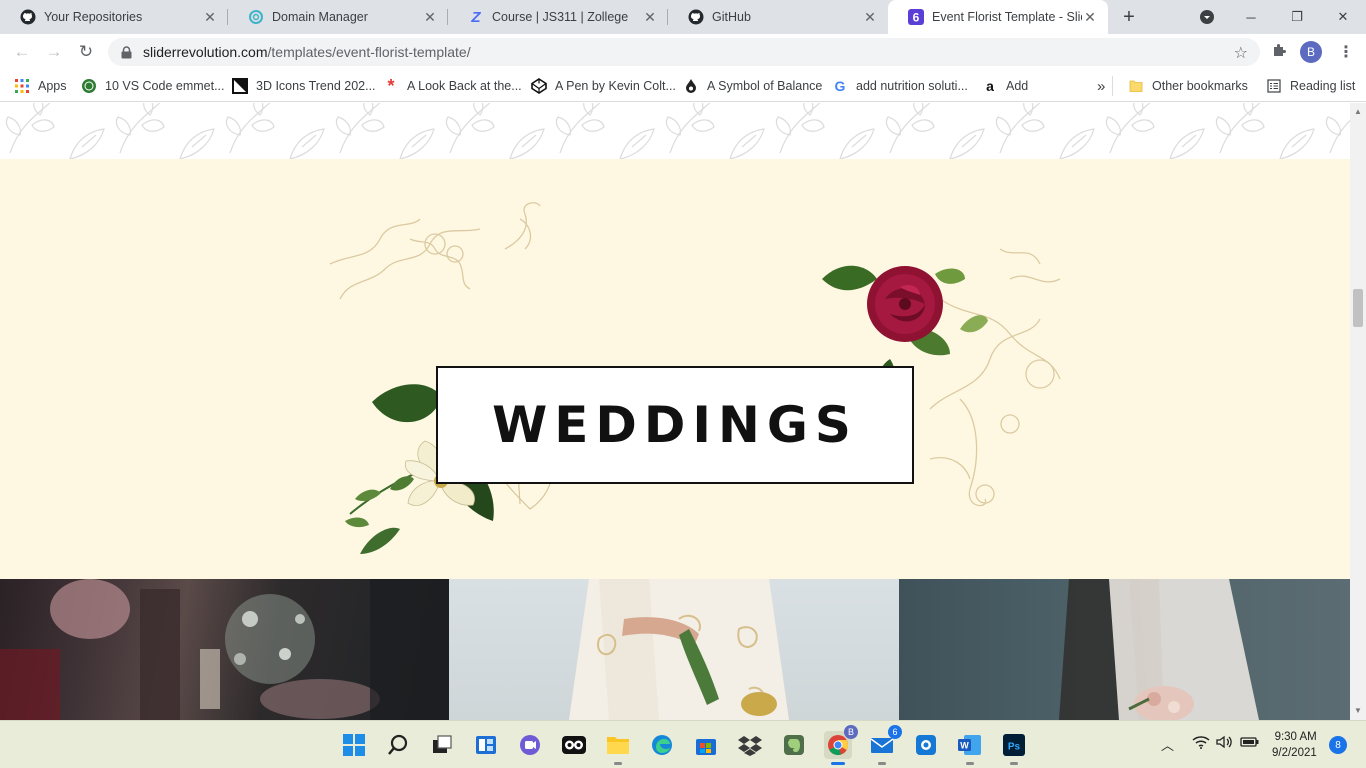 This screenshot has width=1366, height=768. I want to click on bookmark-label: Apps, so click(52, 86).